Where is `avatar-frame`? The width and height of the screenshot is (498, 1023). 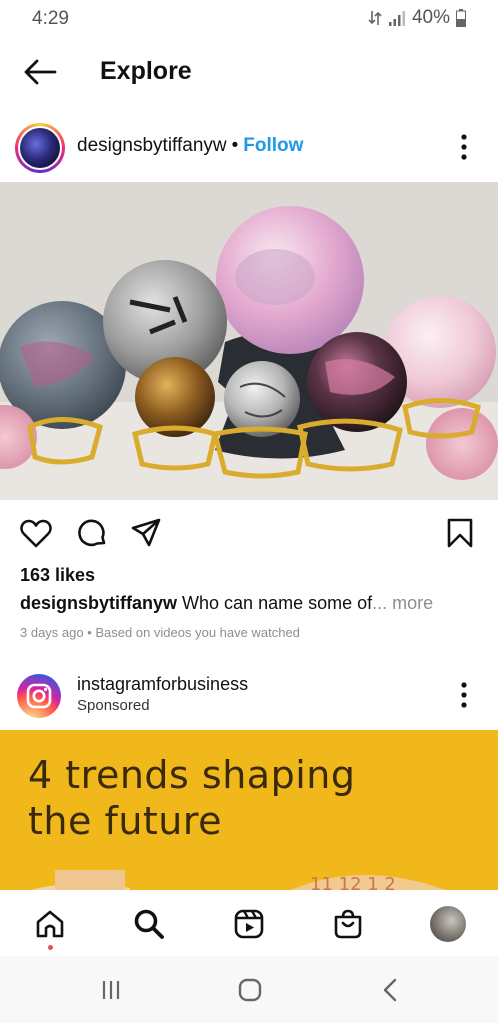 avatar-frame is located at coordinates (40, 148).